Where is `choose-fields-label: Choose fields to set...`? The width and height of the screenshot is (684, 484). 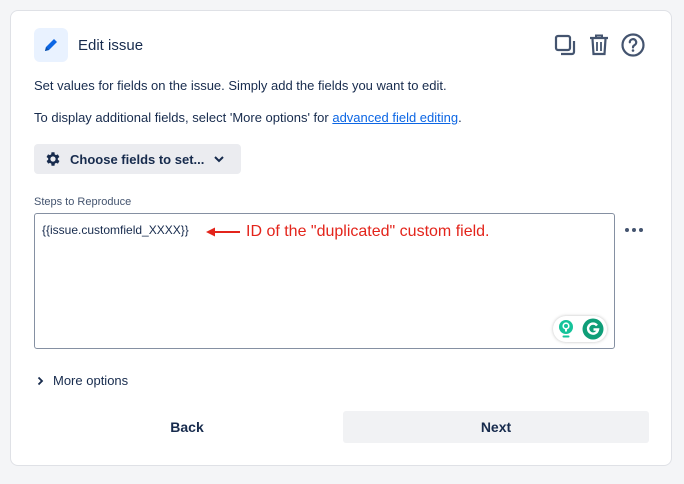
choose-fields-label: Choose fields to set... is located at coordinates (137, 159).